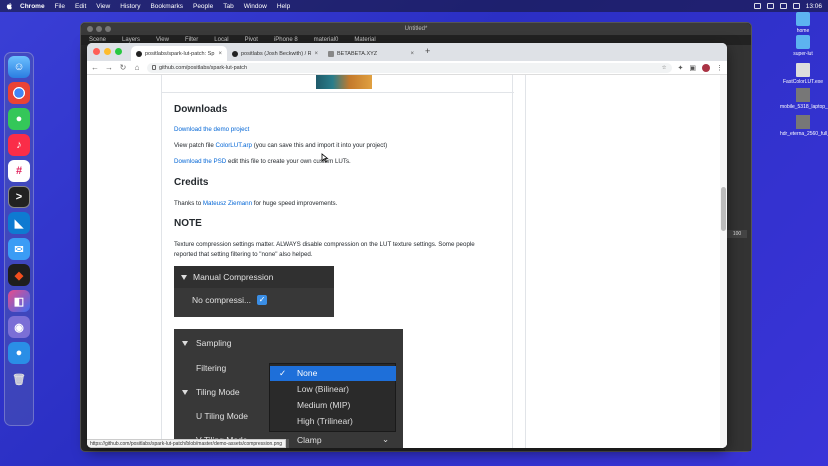 The height and width of the screenshot is (466, 828). I want to click on clamp-dropdown-arrow-icon: ⌄, so click(386, 439).